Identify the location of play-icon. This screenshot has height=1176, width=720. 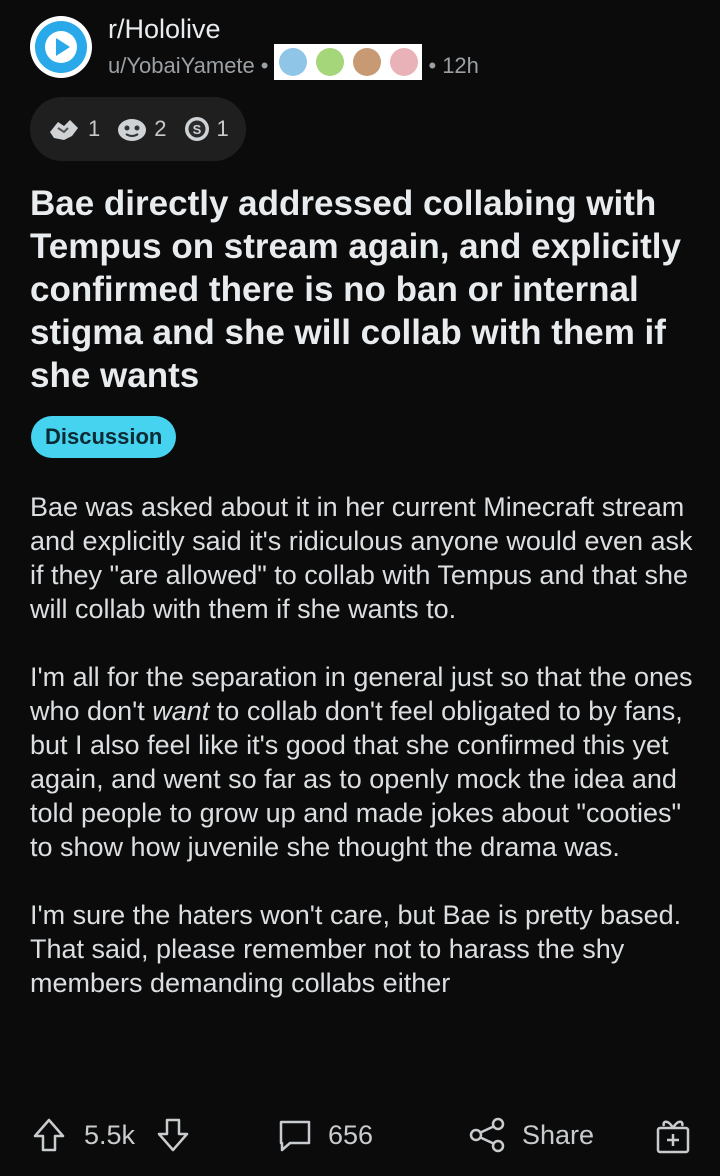
(61, 47).